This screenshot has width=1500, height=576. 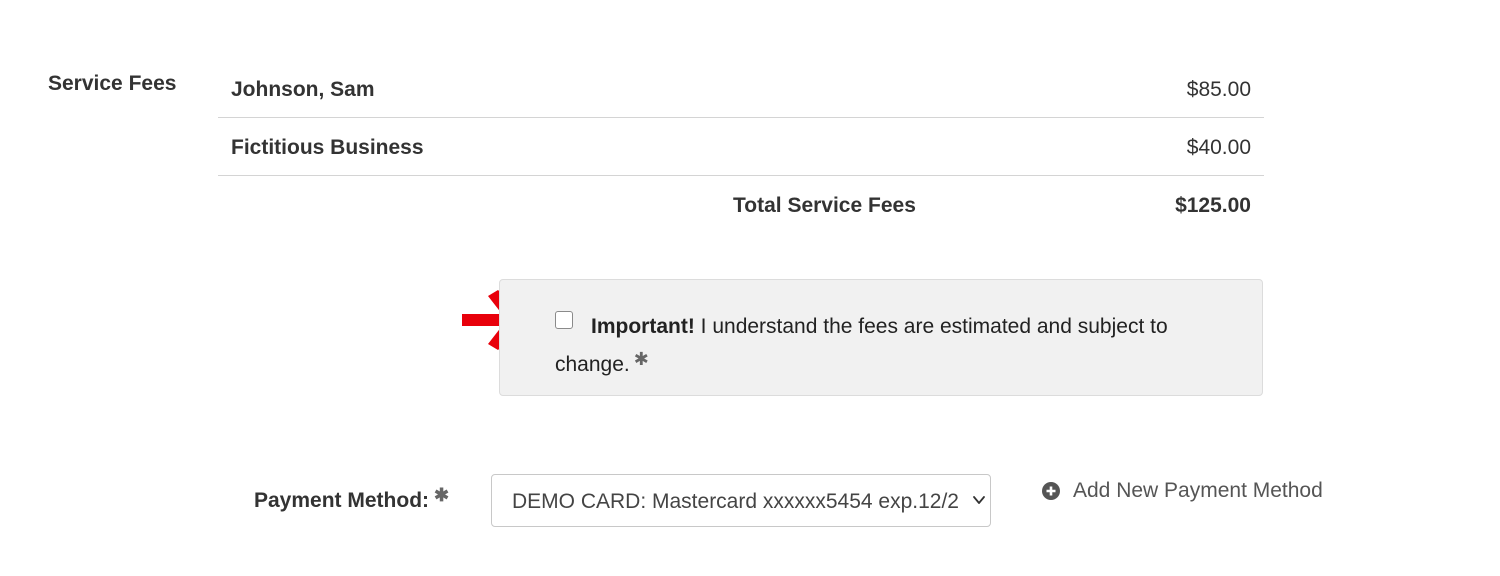 What do you see at coordinates (824, 205) in the screenshot?
I see `total-service-fees-label: Total Service Fees` at bounding box center [824, 205].